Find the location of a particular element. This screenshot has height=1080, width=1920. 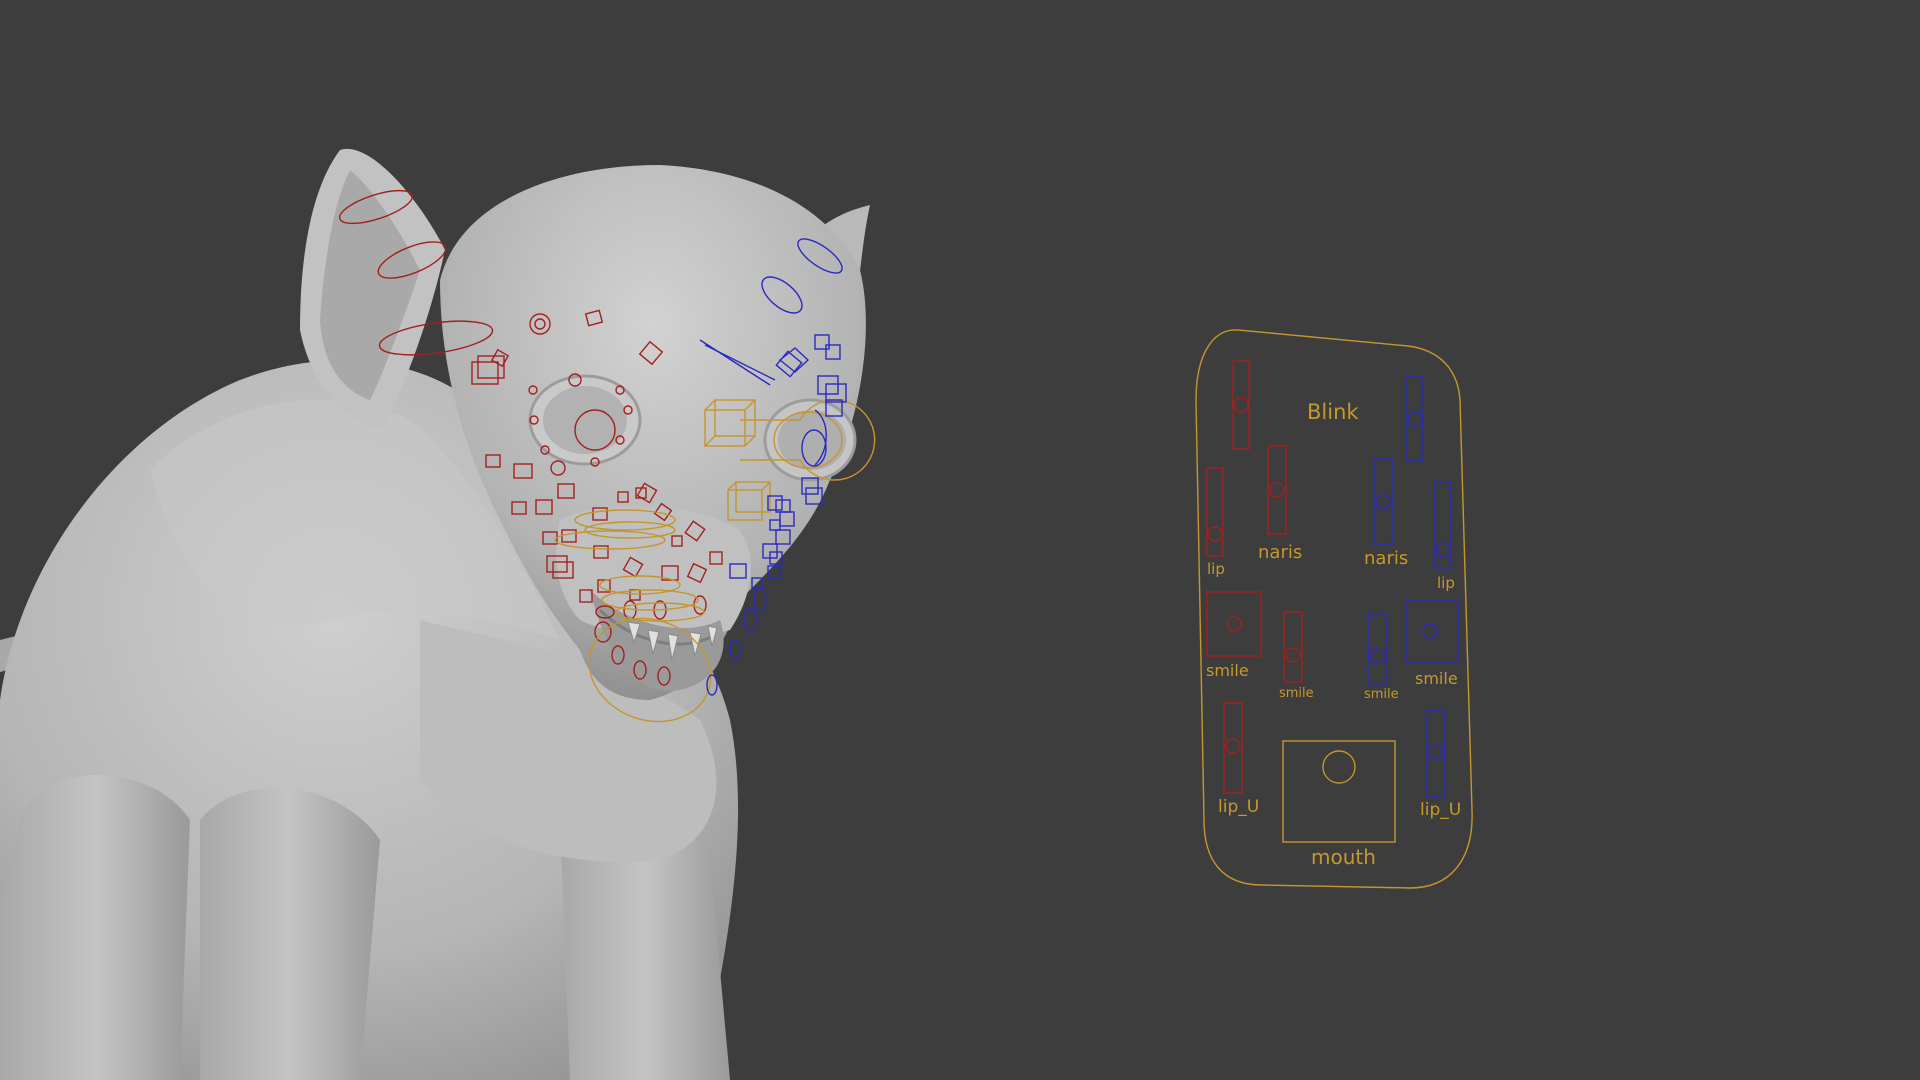

slider-naris-right is located at coordinates (1383, 501).